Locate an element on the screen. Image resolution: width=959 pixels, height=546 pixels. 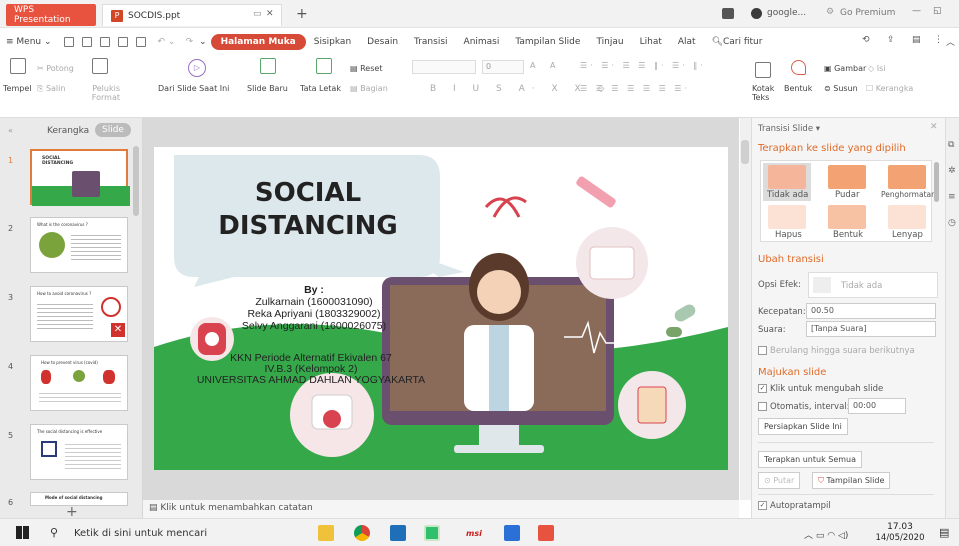
apply-all-button: Terapkan untuk Semua is located at coordinates (810, 459).